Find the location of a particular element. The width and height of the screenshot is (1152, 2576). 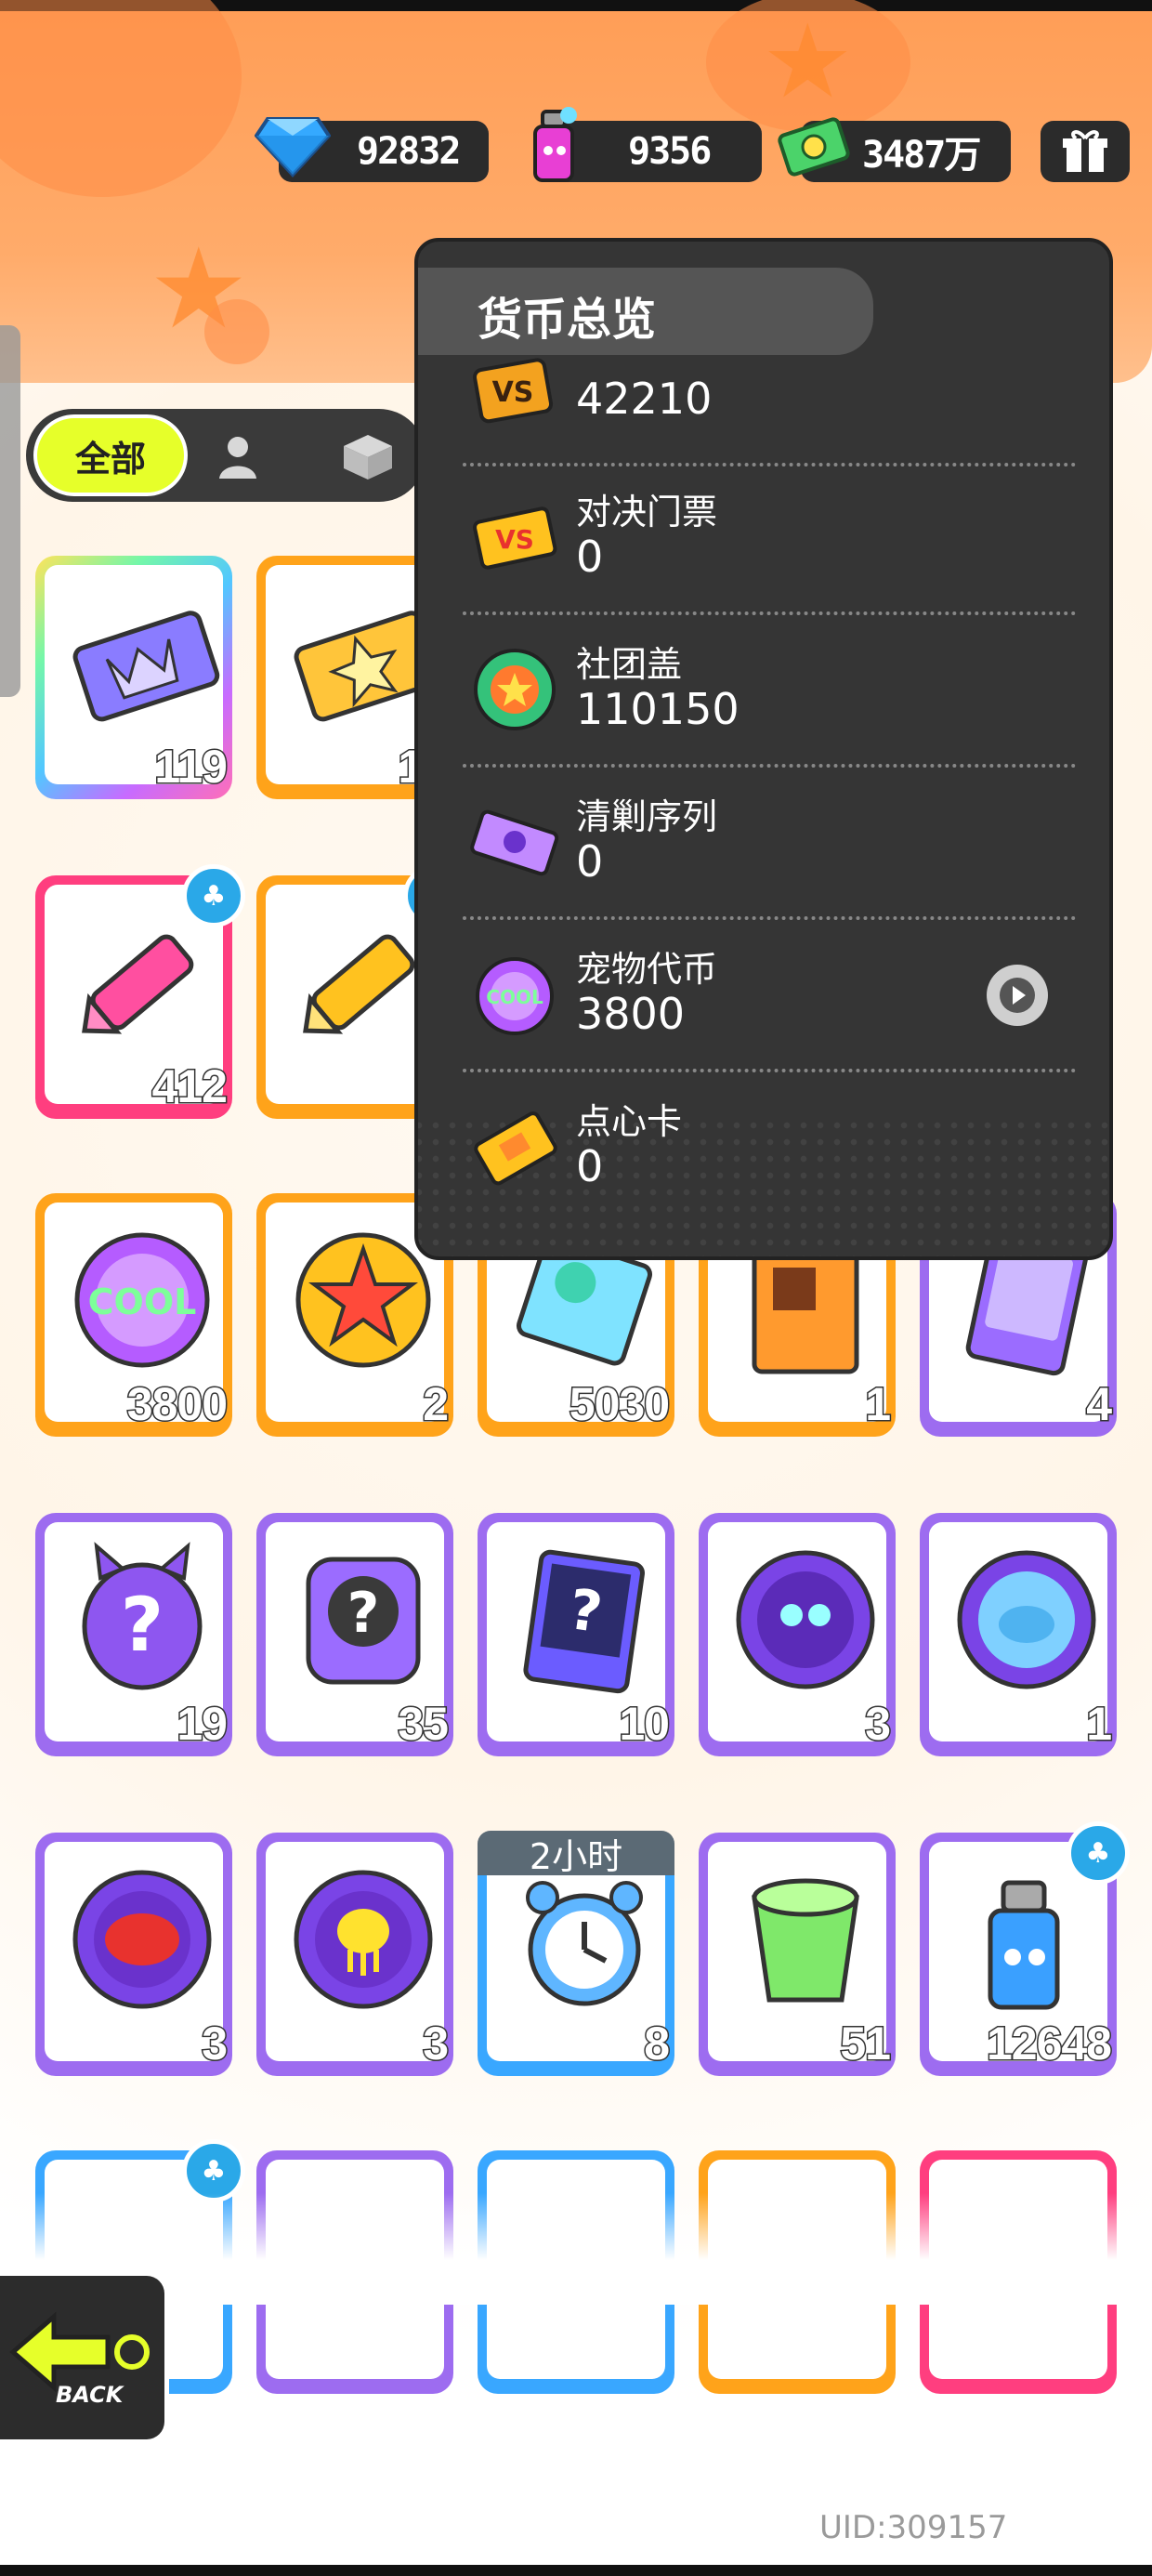

bat-pet-orb-icon is located at coordinates (805, 1619).